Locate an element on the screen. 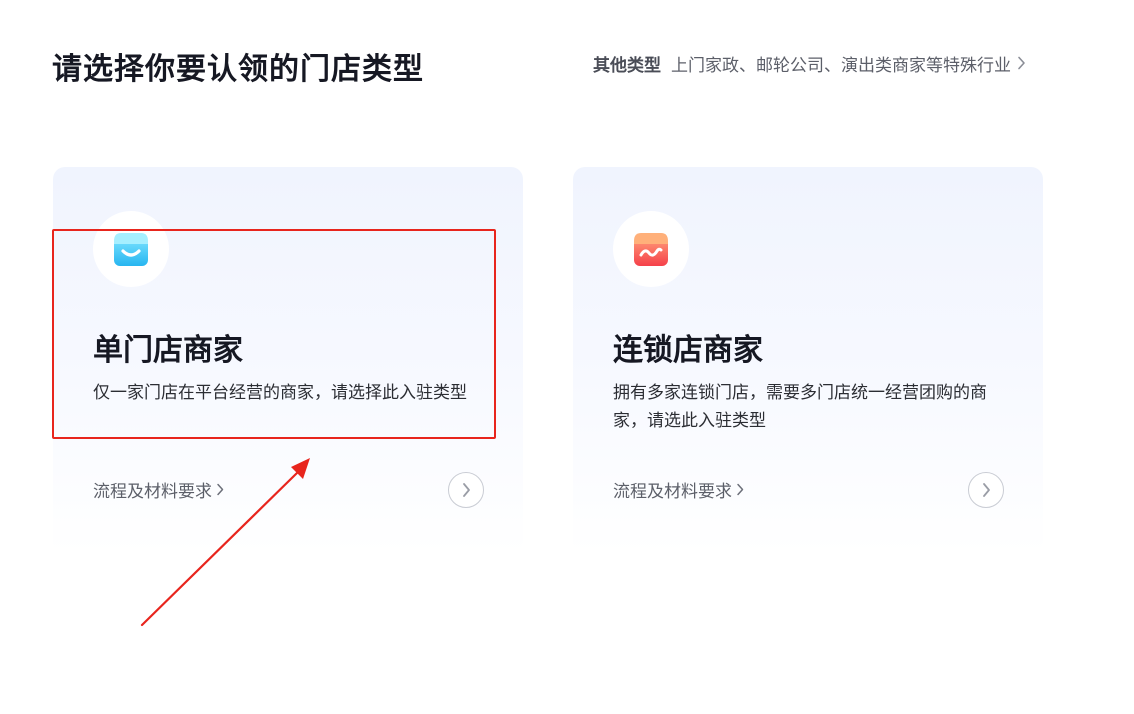  card-description: 仅一家门店在平台经营的商家，请选择此入驻类型 is located at coordinates (280, 393).